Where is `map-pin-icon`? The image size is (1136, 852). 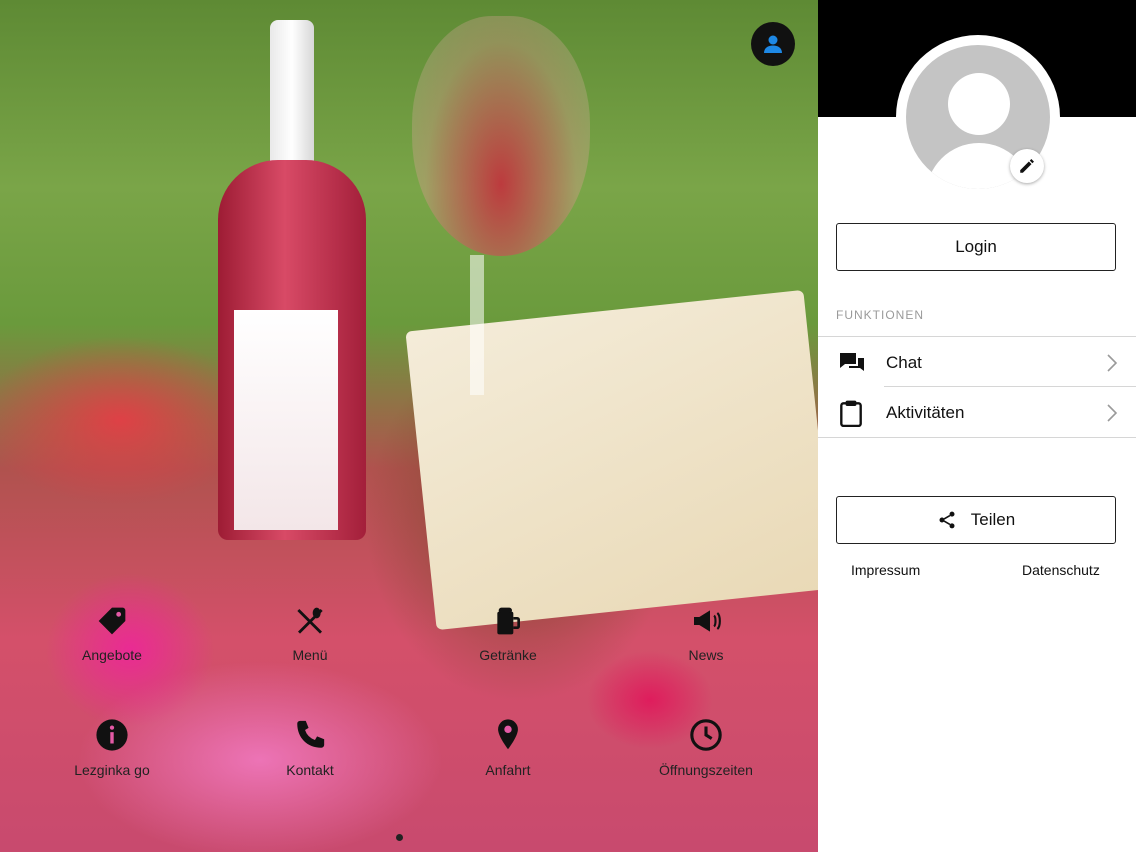 map-pin-icon is located at coordinates (508, 734).